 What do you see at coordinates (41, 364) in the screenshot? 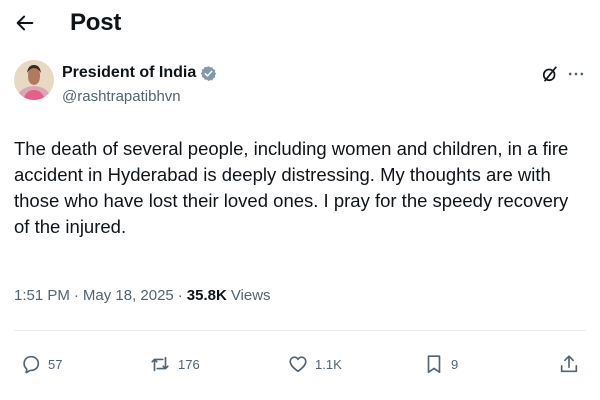
I see `reply-button: 57` at bounding box center [41, 364].